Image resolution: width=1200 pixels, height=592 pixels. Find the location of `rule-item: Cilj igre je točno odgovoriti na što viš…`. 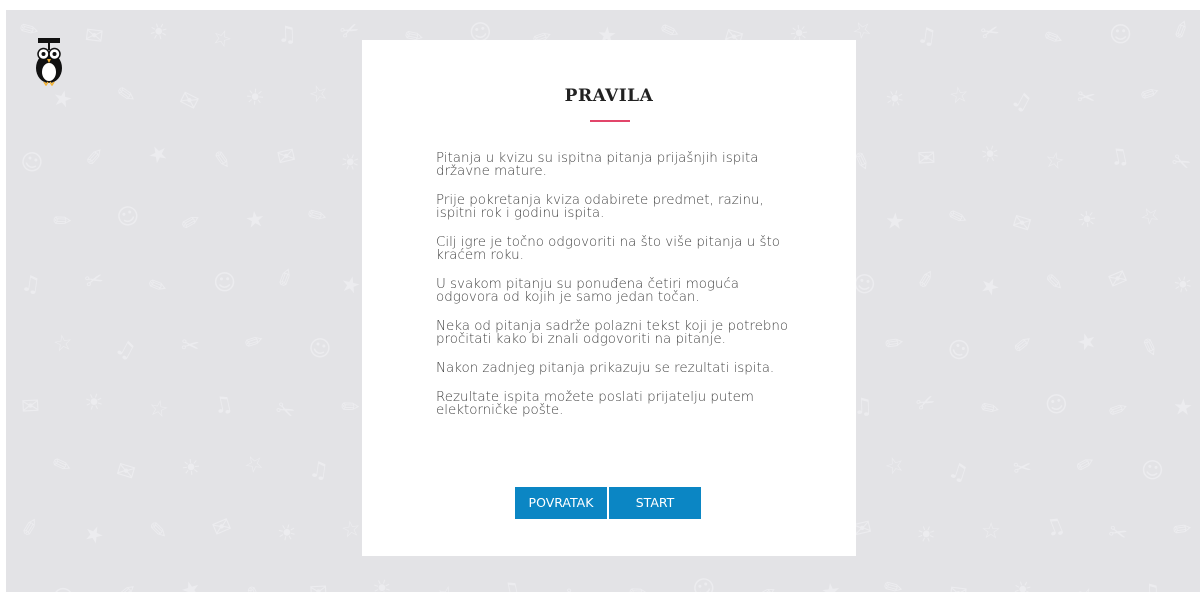

rule-item: Cilj igre je točno odgovoriti na što viš… is located at coordinates (608, 249).